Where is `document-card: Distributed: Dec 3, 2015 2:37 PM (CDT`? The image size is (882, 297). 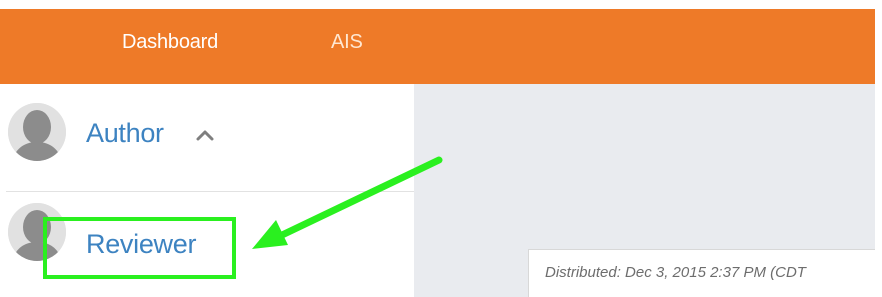 document-card: Distributed: Dec 3, 2015 2:37 PM (CDT is located at coordinates (701, 273).